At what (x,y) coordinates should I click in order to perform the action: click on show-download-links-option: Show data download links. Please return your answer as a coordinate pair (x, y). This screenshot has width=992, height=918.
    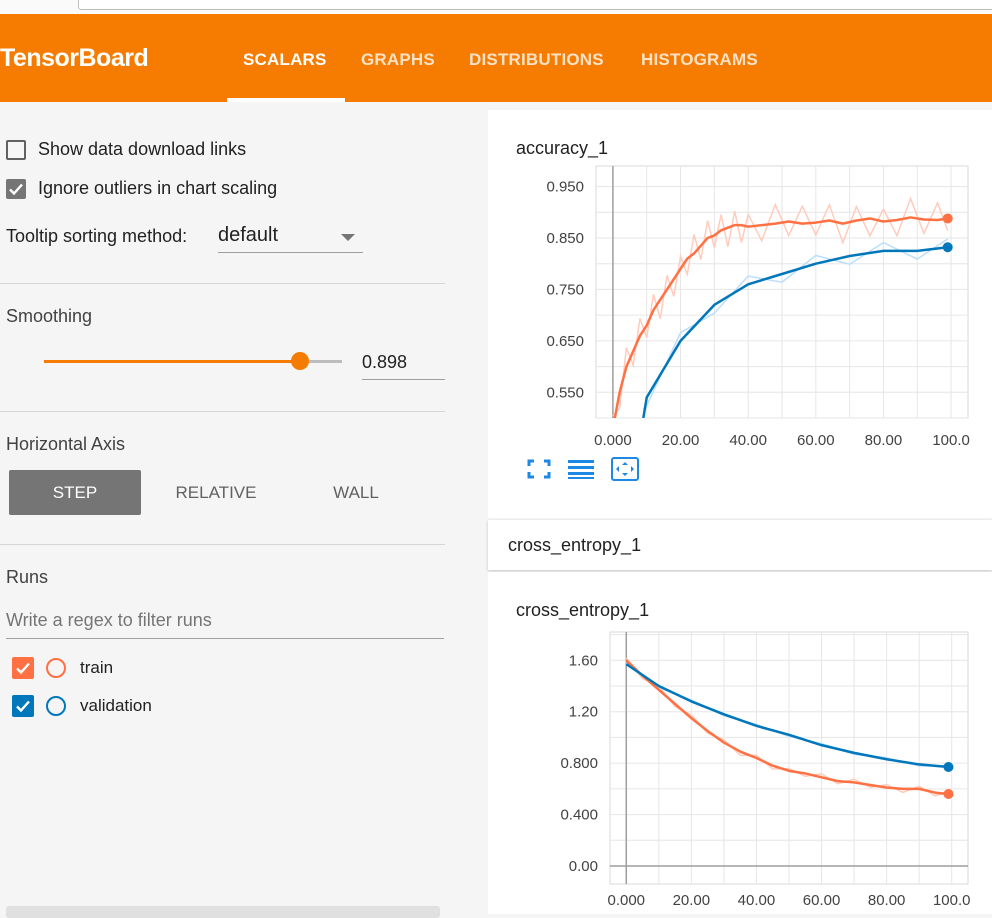
    Looking at the image, I should click on (126, 149).